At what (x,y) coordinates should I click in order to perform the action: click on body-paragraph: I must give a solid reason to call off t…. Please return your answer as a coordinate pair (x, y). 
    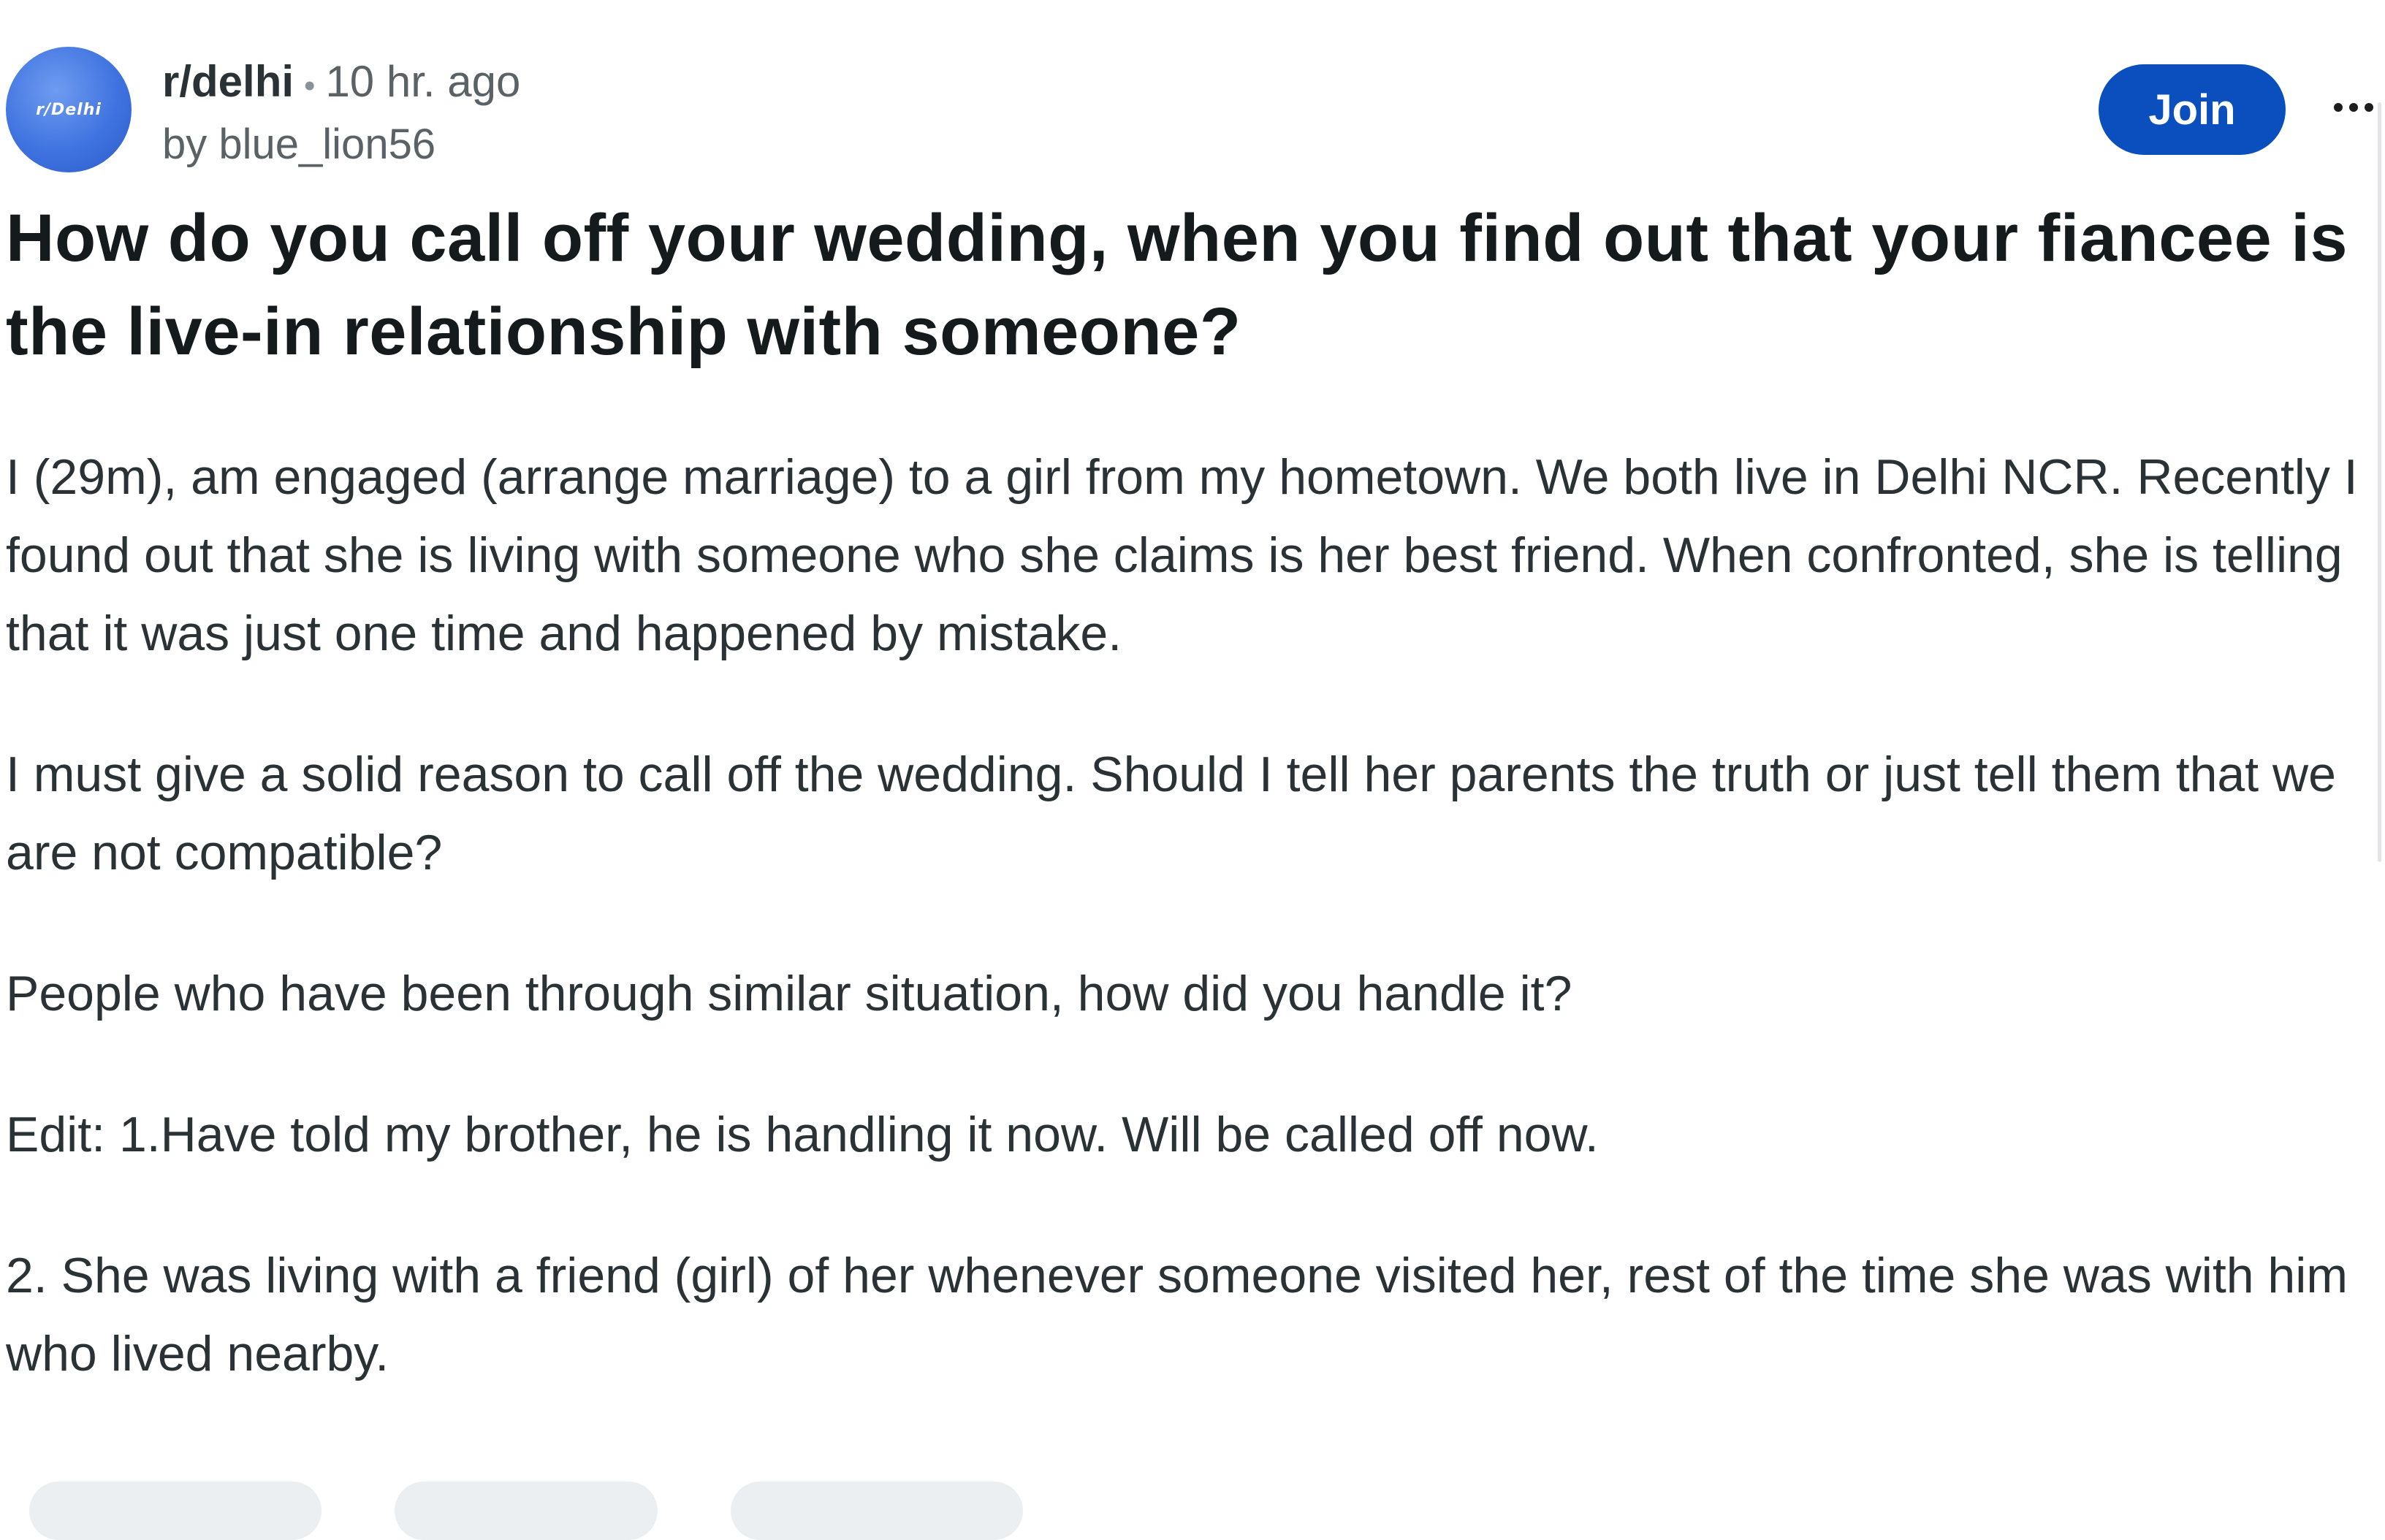
    Looking at the image, I should click on (1171, 813).